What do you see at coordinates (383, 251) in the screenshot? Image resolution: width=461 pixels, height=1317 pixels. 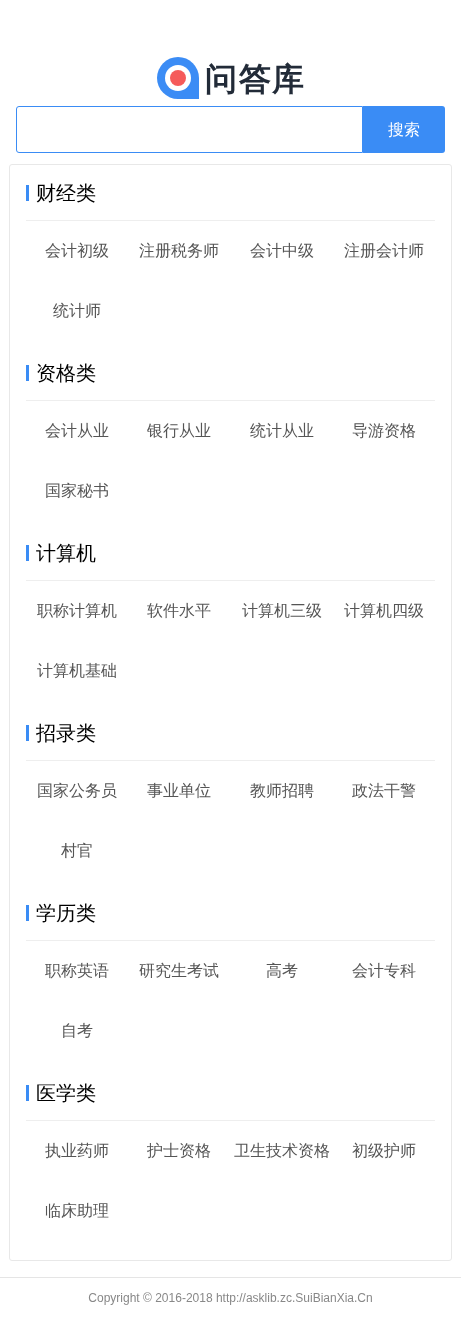 I see `category-link: 注册会计师` at bounding box center [383, 251].